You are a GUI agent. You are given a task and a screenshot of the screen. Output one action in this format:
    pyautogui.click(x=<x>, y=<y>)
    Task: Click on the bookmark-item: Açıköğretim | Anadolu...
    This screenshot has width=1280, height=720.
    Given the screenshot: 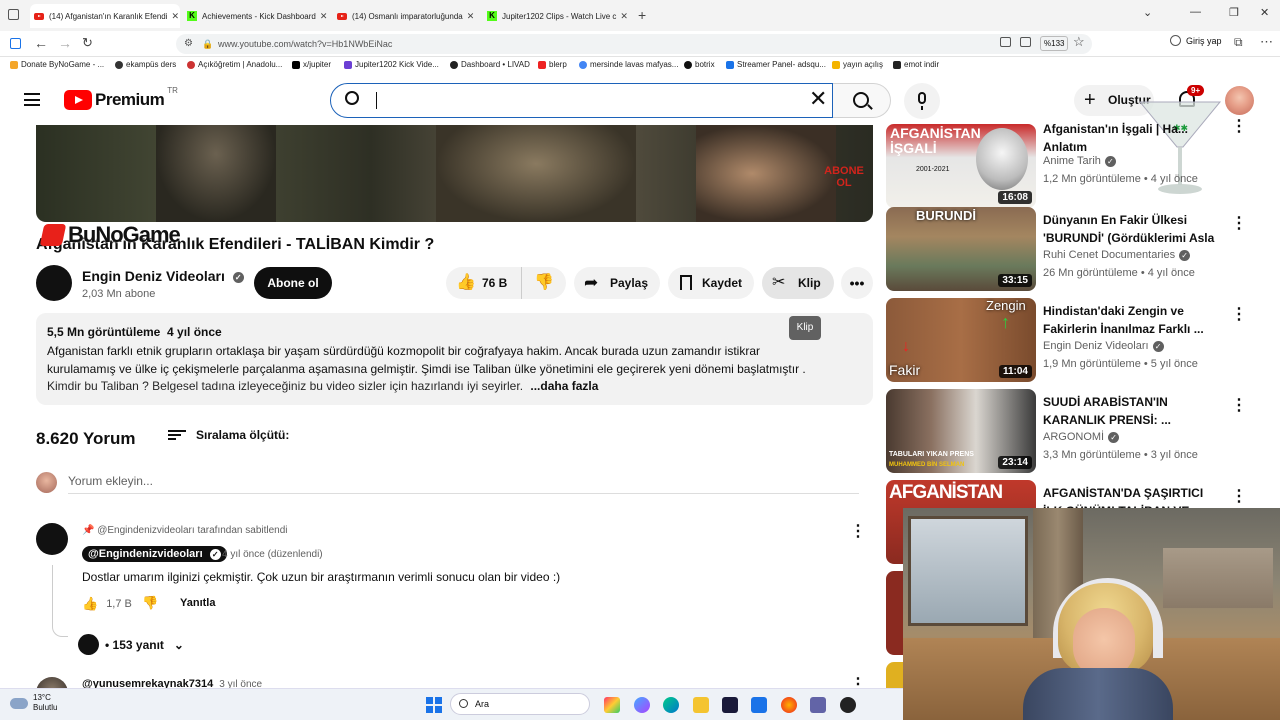 What is the action you would take?
    pyautogui.click(x=234, y=64)
    